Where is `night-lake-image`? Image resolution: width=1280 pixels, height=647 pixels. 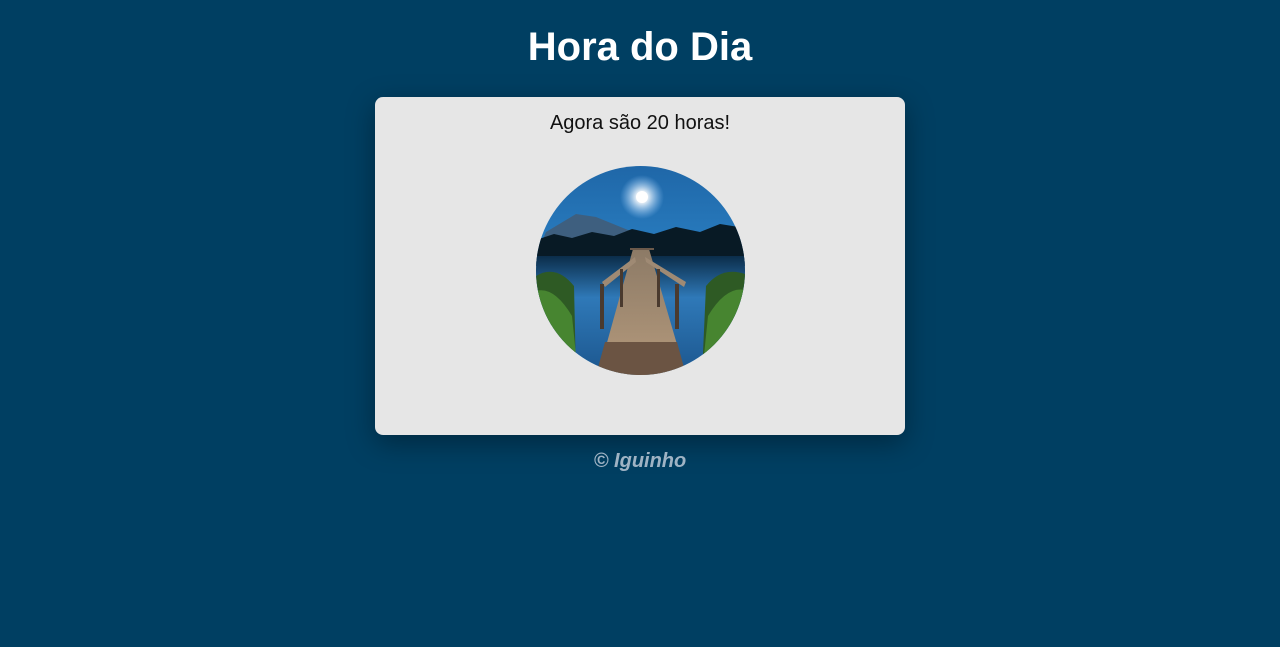 night-lake-image is located at coordinates (640, 270).